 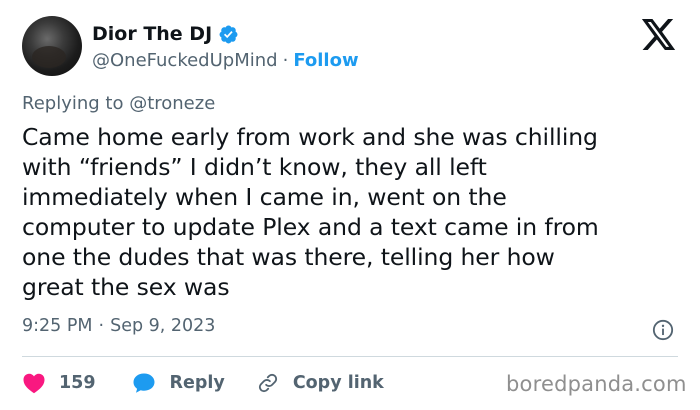 I want to click on avatar, so click(x=52, y=46).